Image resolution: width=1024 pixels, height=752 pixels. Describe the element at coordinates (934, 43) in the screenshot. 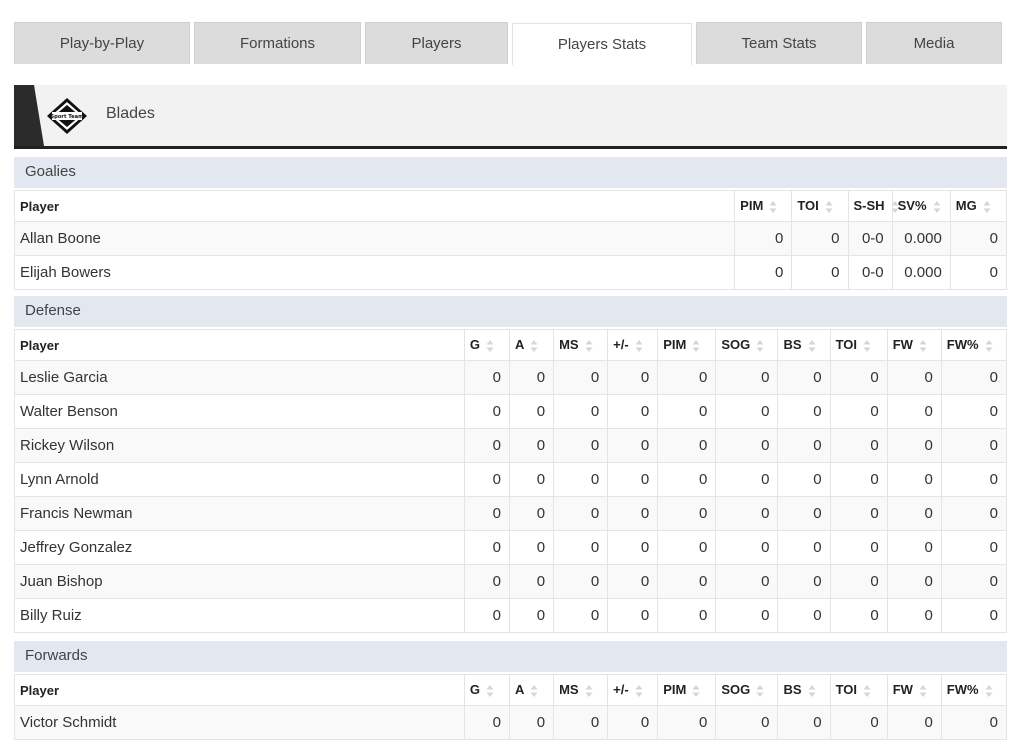

I see `tab-media: Media` at that location.